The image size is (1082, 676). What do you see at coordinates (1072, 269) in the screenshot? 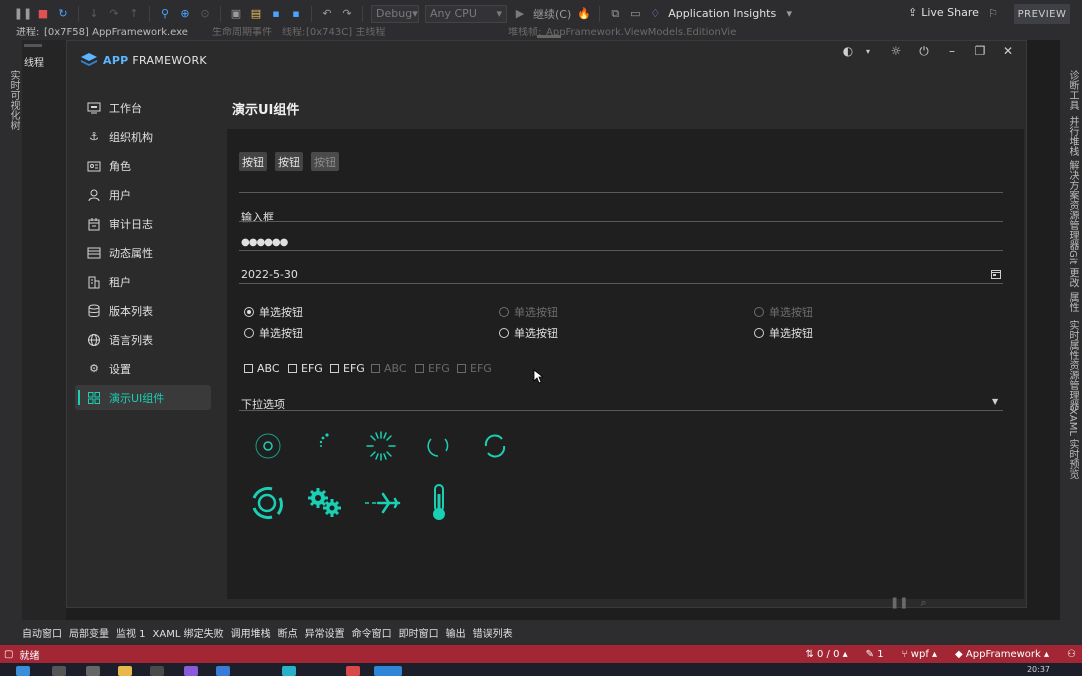
I see `right-tab-git-changes: Git 更改` at bounding box center [1072, 269].